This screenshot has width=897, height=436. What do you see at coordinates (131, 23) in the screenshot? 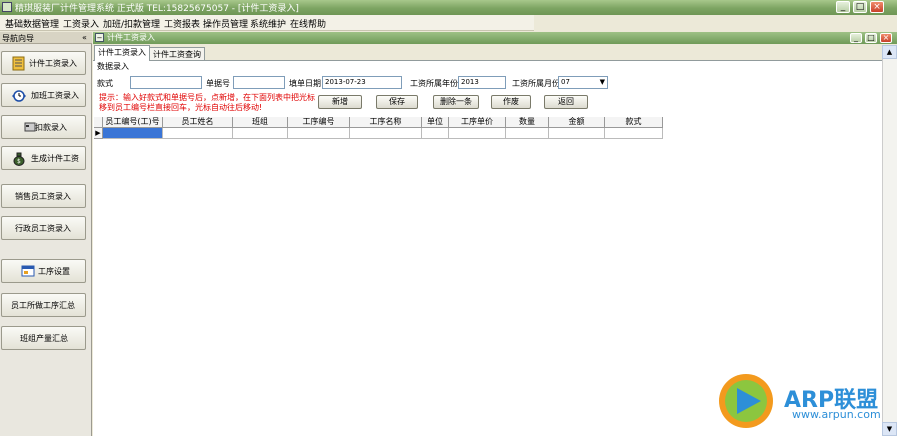
I see `menu-overtime-deduction: 加班/扣款管理` at bounding box center [131, 23].